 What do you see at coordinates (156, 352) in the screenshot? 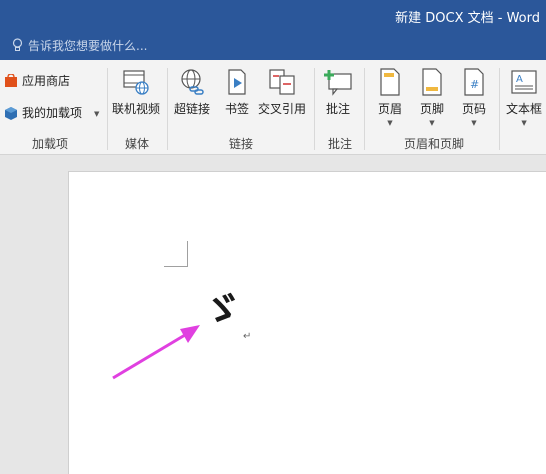
I see `annotation-arrow` at bounding box center [156, 352].